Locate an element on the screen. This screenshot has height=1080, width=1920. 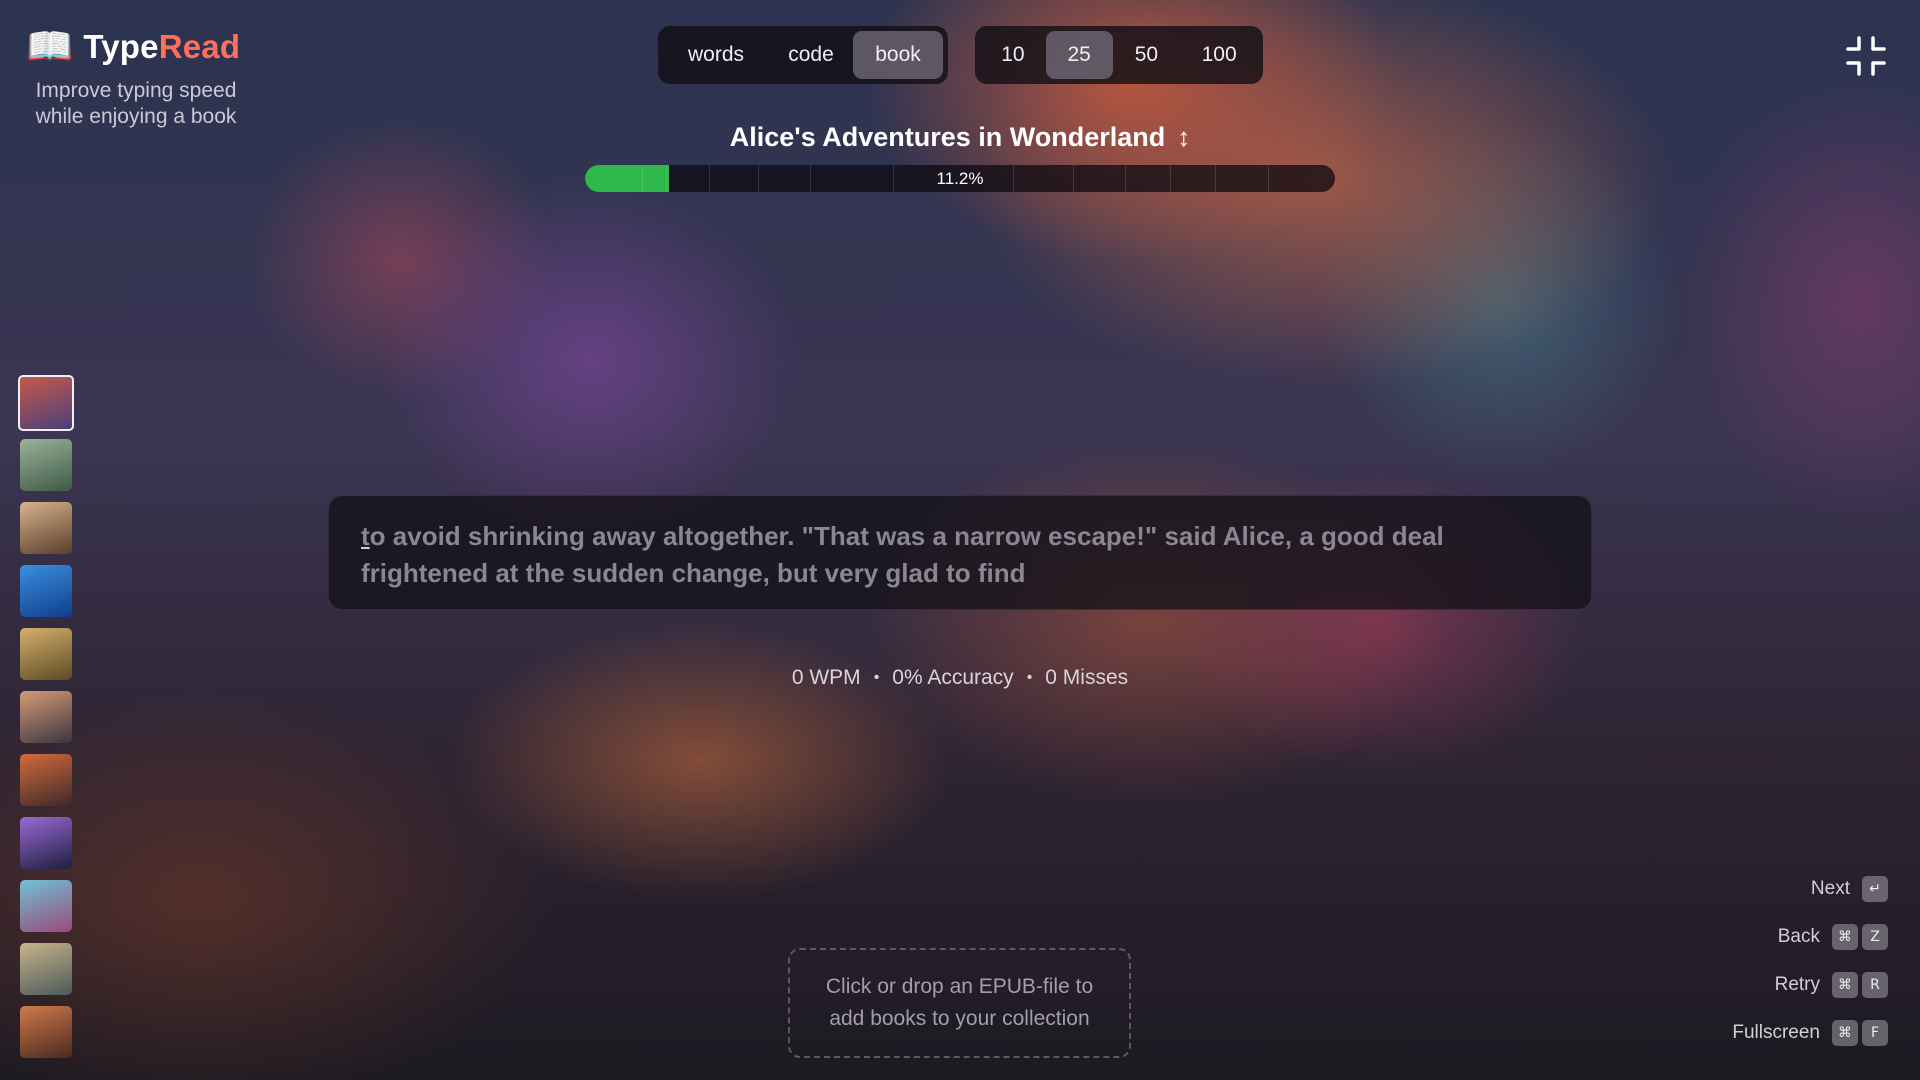
app-name: TypeRead is located at coordinates (161, 47).